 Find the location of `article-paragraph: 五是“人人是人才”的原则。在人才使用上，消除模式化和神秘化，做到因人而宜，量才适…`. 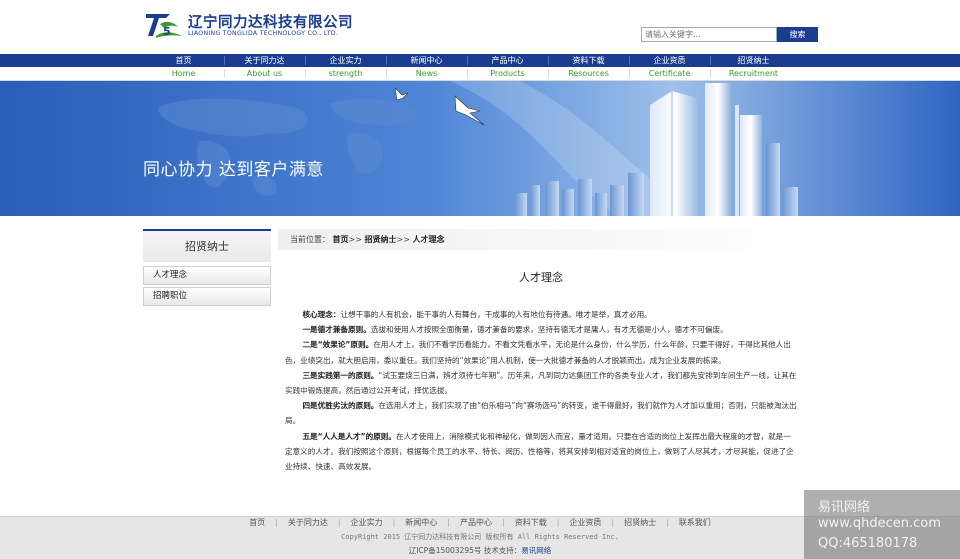

article-paragraph: 五是“人人是人才”的原则。在人才使用上，消除模式化和神秘化，做到因人而宜，量才适… is located at coordinates (541, 452).